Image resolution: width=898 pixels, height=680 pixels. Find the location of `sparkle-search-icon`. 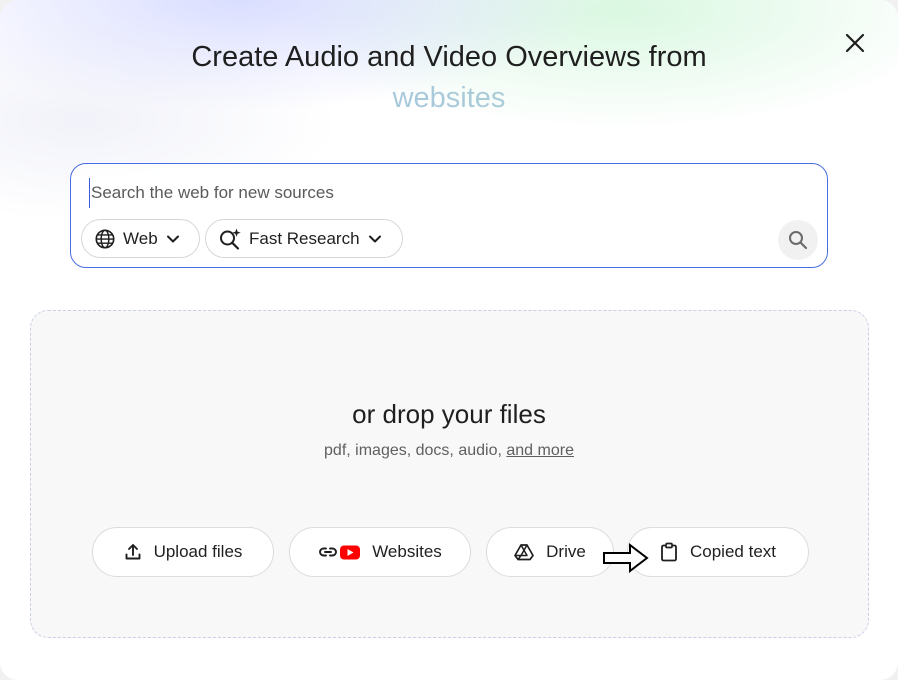

sparkle-search-icon is located at coordinates (230, 239).